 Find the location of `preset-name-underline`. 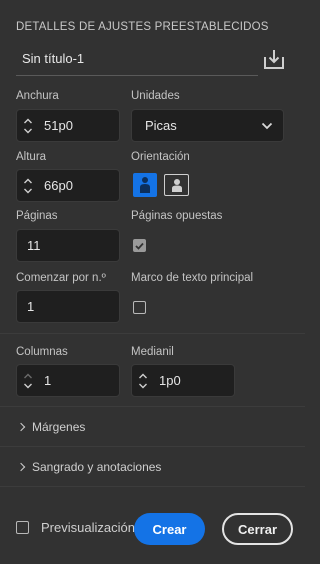

preset-name-underline is located at coordinates (137, 75).